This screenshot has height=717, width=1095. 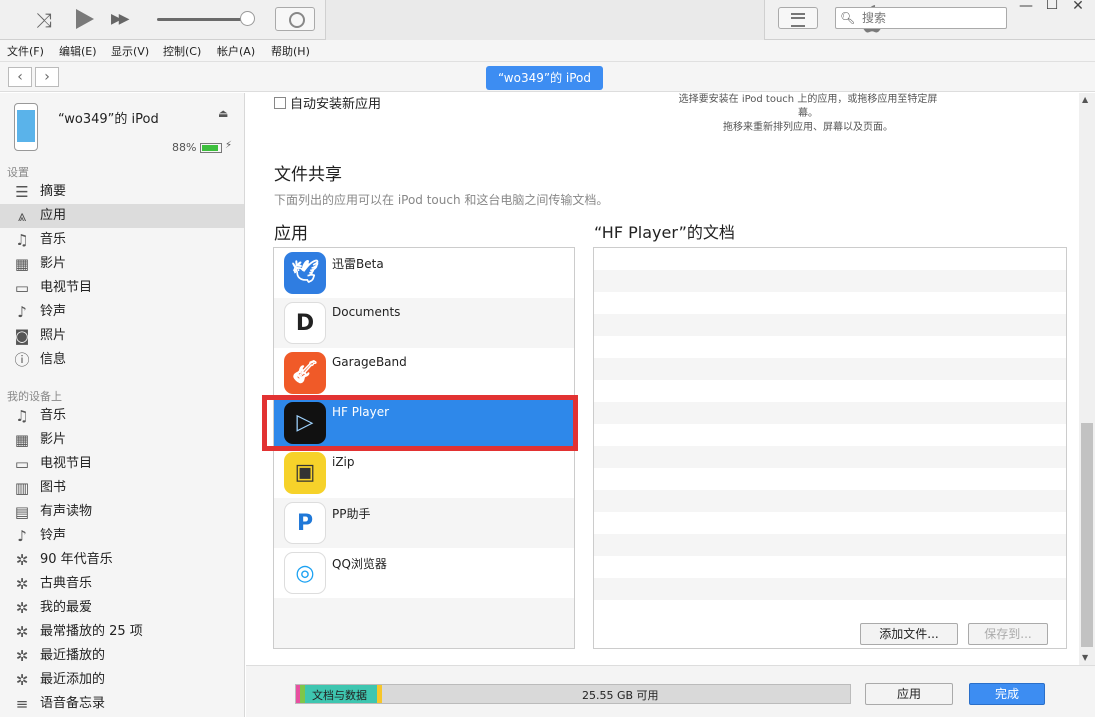 What do you see at coordinates (122, 336) in the screenshot?
I see `sidebar-item: ◙ 照片` at bounding box center [122, 336].